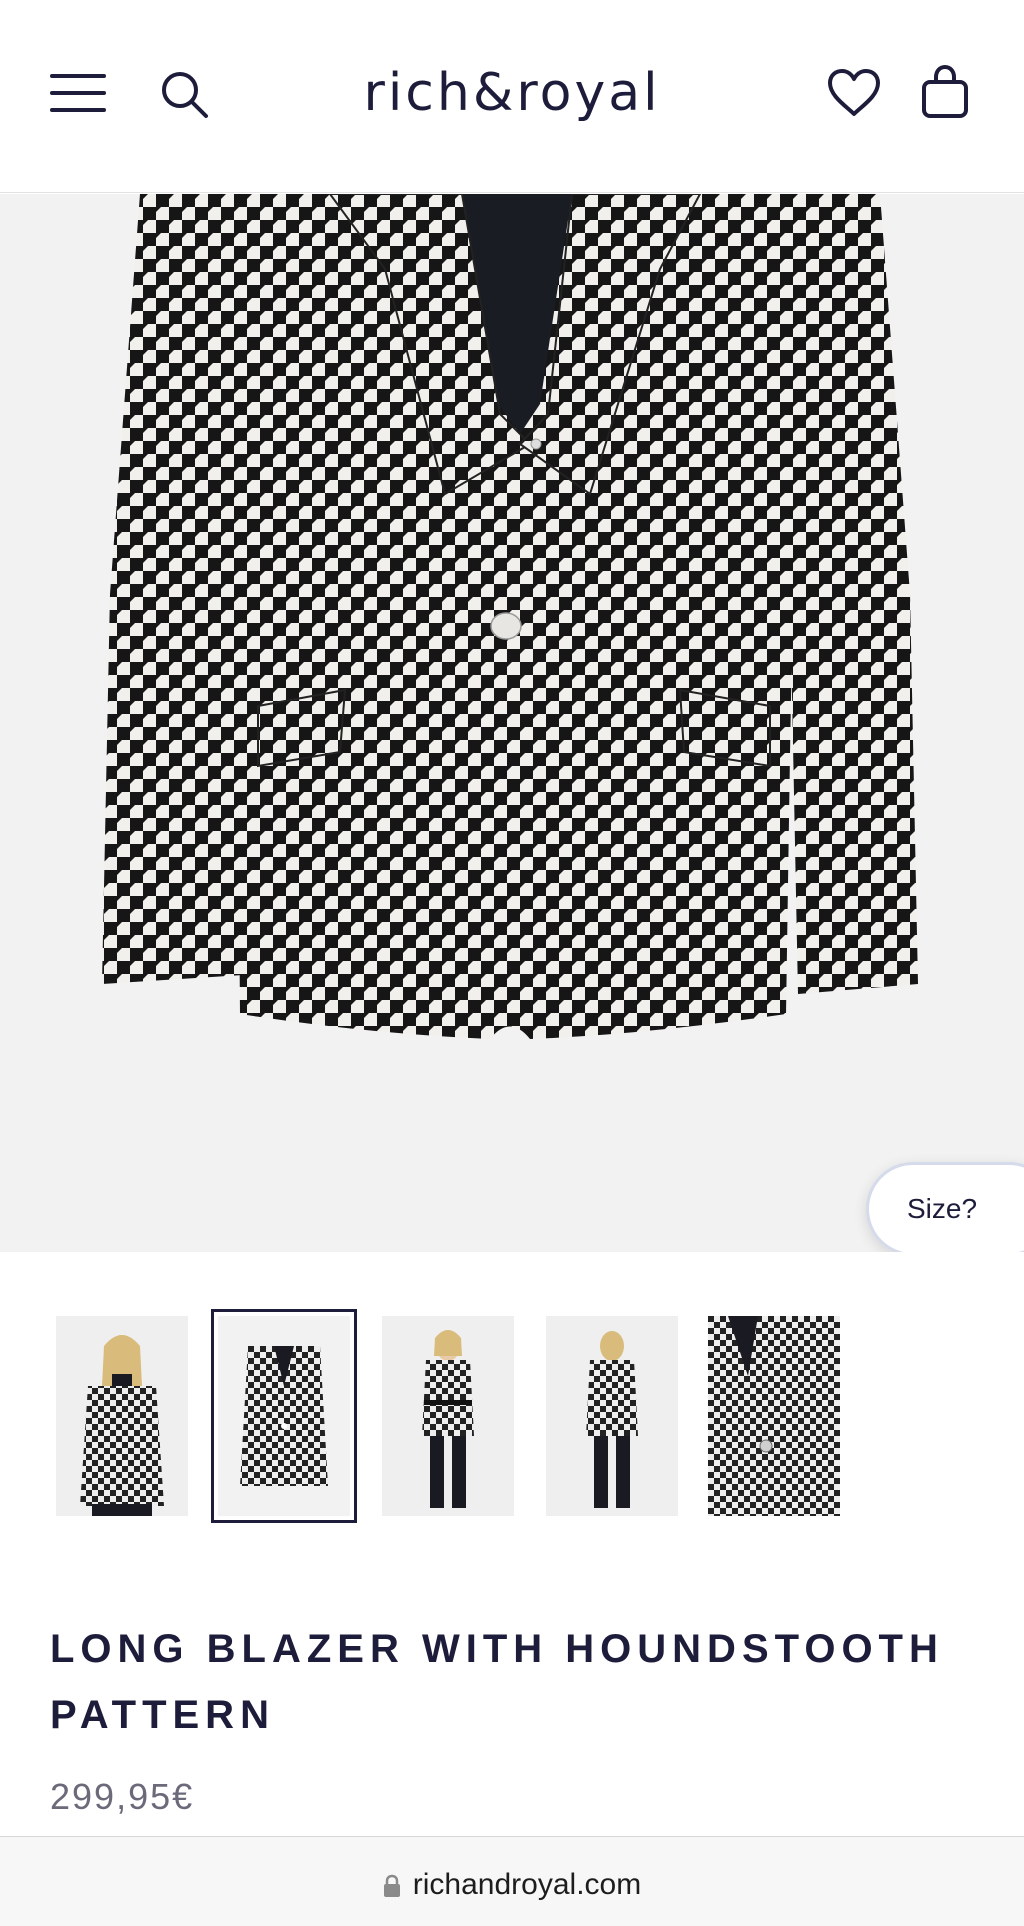  I want to click on product-title: LONG BLAZER WITH HOUNDSTOOTH PATTERN, so click(497, 1682).